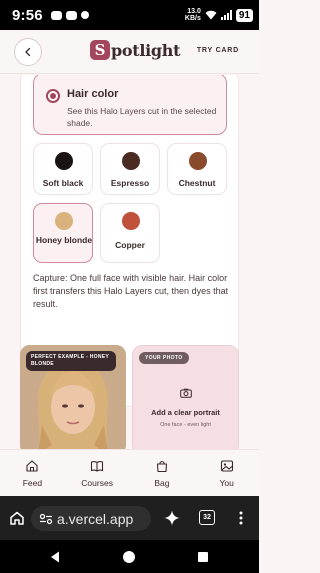 The image size is (320, 573). What do you see at coordinates (226, 15) in the screenshot?
I see `signal-icon` at bounding box center [226, 15].